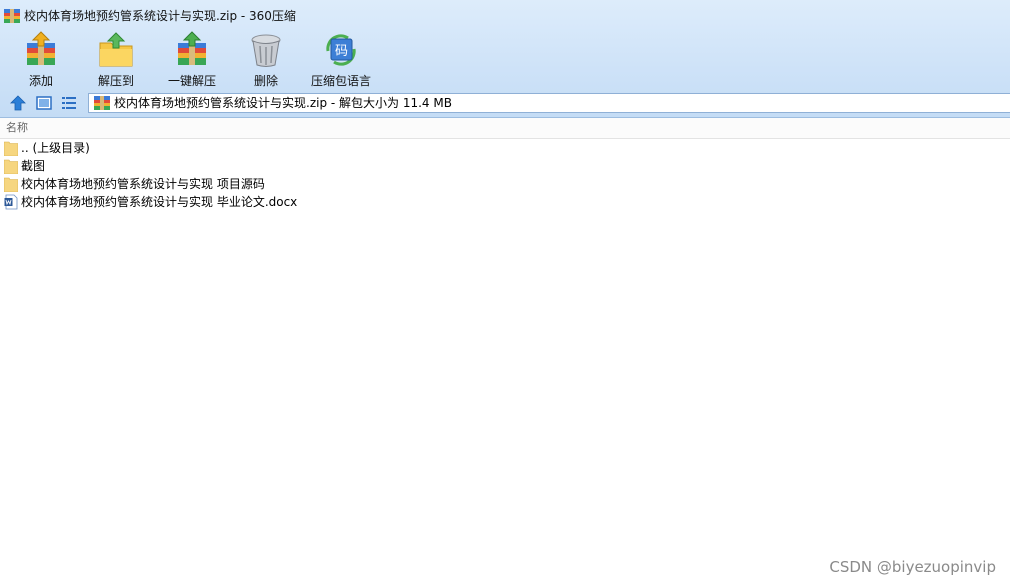  Describe the element at coordinates (11, 202) in the screenshot. I see `word-document-icon` at that location.